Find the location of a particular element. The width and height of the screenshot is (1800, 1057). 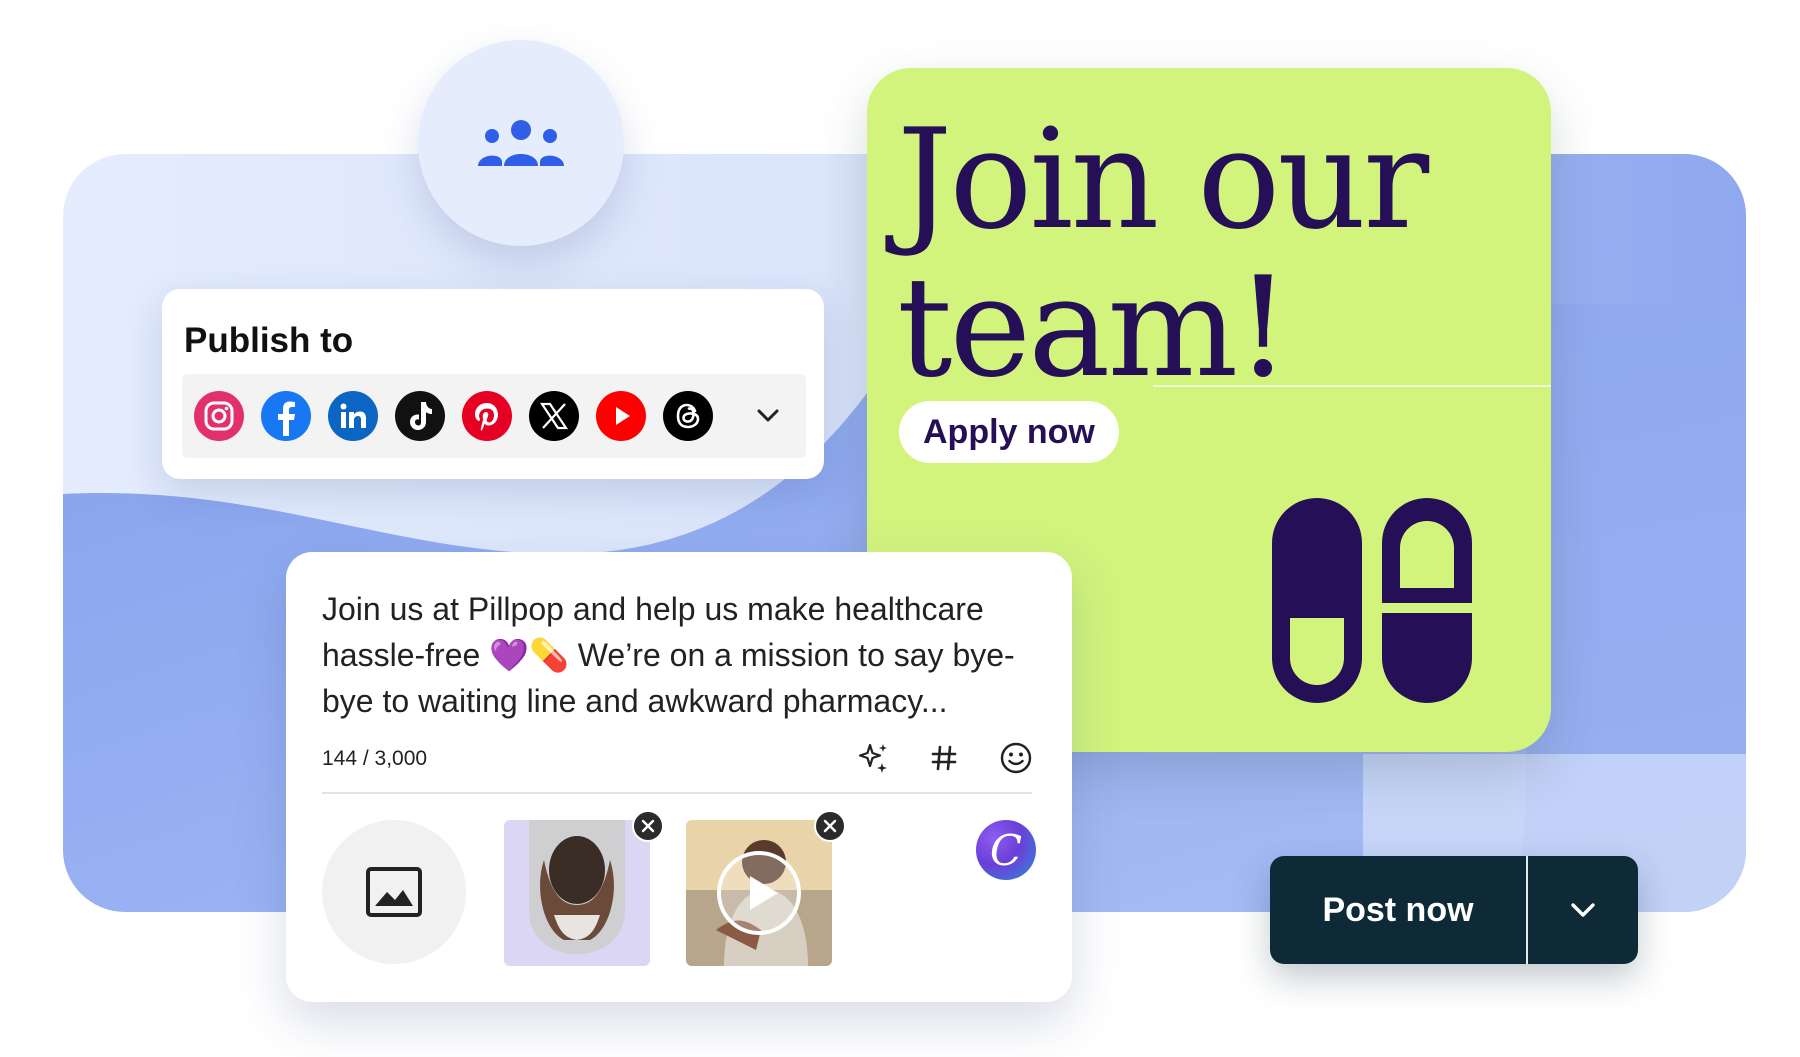

poster-headline-line-2: team! is located at coordinates (1094, 327).